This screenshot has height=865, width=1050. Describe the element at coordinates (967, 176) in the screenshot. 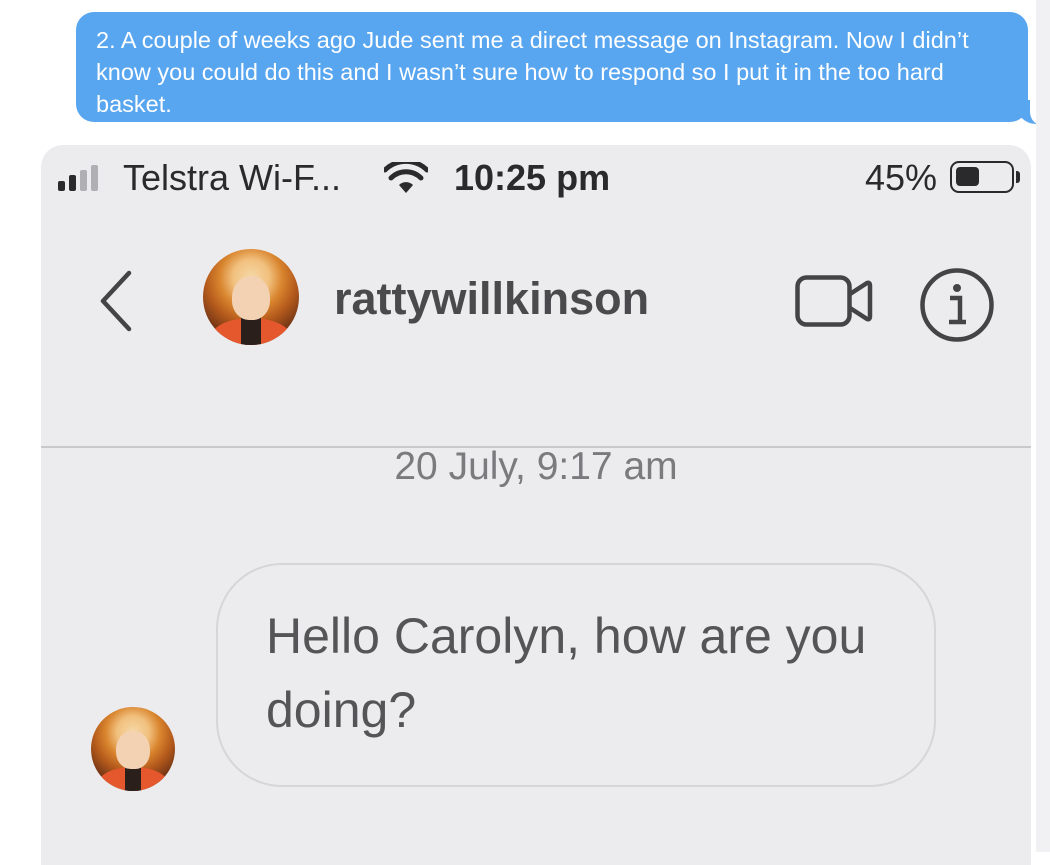

I see `battery-level` at that location.